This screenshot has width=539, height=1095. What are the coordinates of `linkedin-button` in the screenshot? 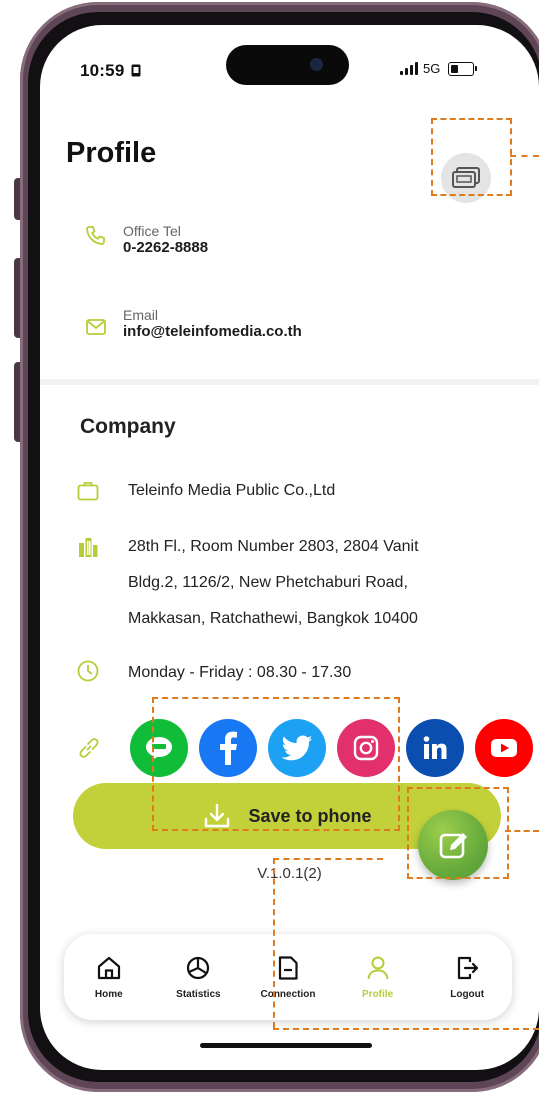 It's located at (435, 748).